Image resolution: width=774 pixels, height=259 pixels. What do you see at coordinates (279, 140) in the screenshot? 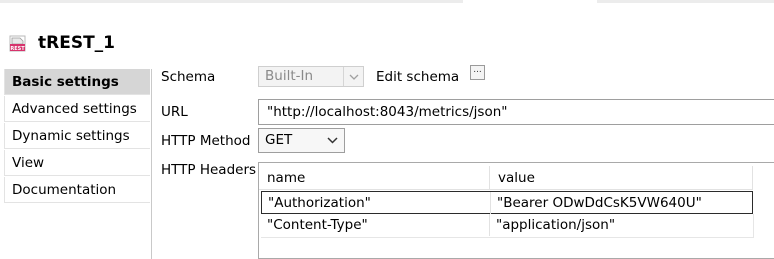
I see `http-method-value: GET` at bounding box center [279, 140].